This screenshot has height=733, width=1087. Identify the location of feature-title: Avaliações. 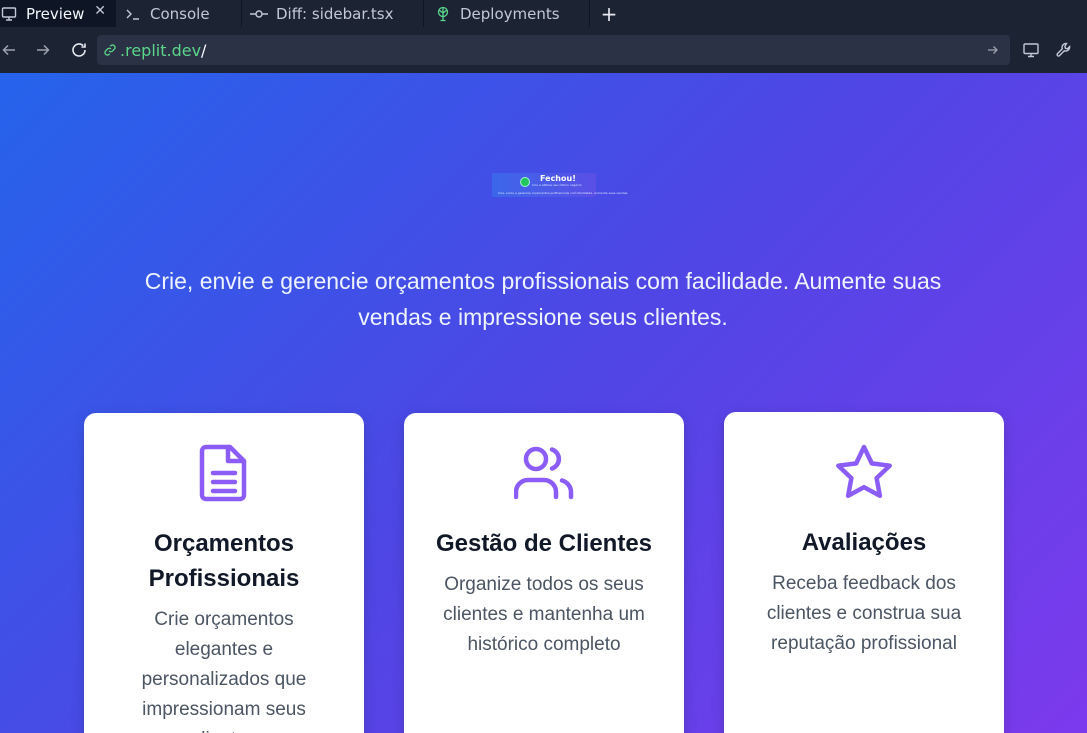
(864, 542).